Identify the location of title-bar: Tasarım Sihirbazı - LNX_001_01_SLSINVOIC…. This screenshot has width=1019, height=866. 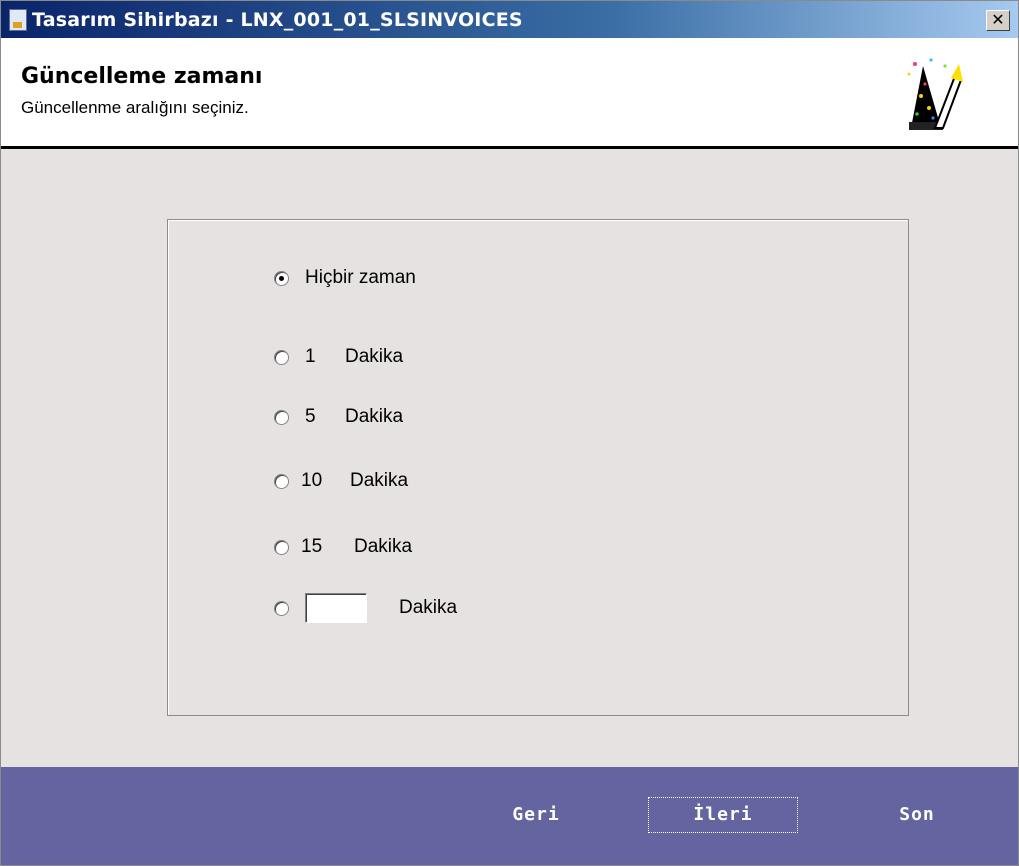
(509, 19).